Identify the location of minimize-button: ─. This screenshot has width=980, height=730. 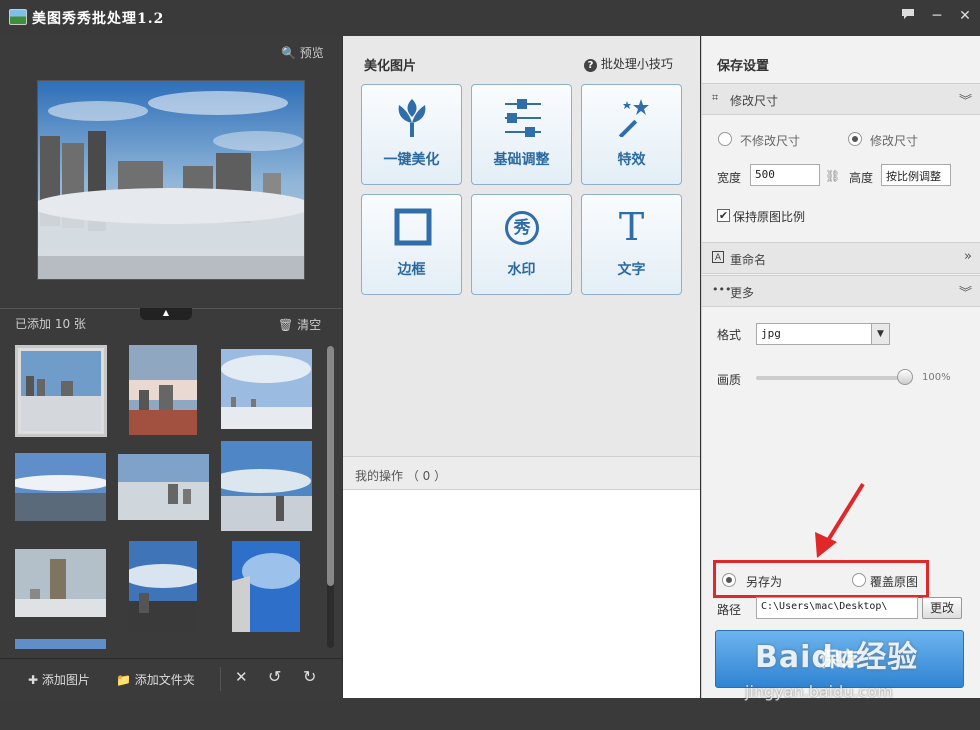
(937, 16).